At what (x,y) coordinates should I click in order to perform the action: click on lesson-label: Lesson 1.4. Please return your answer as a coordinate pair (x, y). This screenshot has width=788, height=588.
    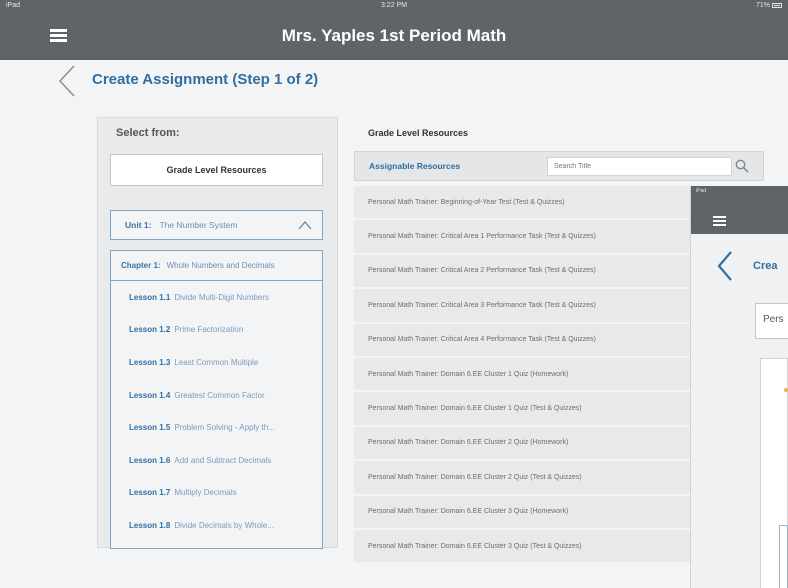
    Looking at the image, I should click on (150, 395).